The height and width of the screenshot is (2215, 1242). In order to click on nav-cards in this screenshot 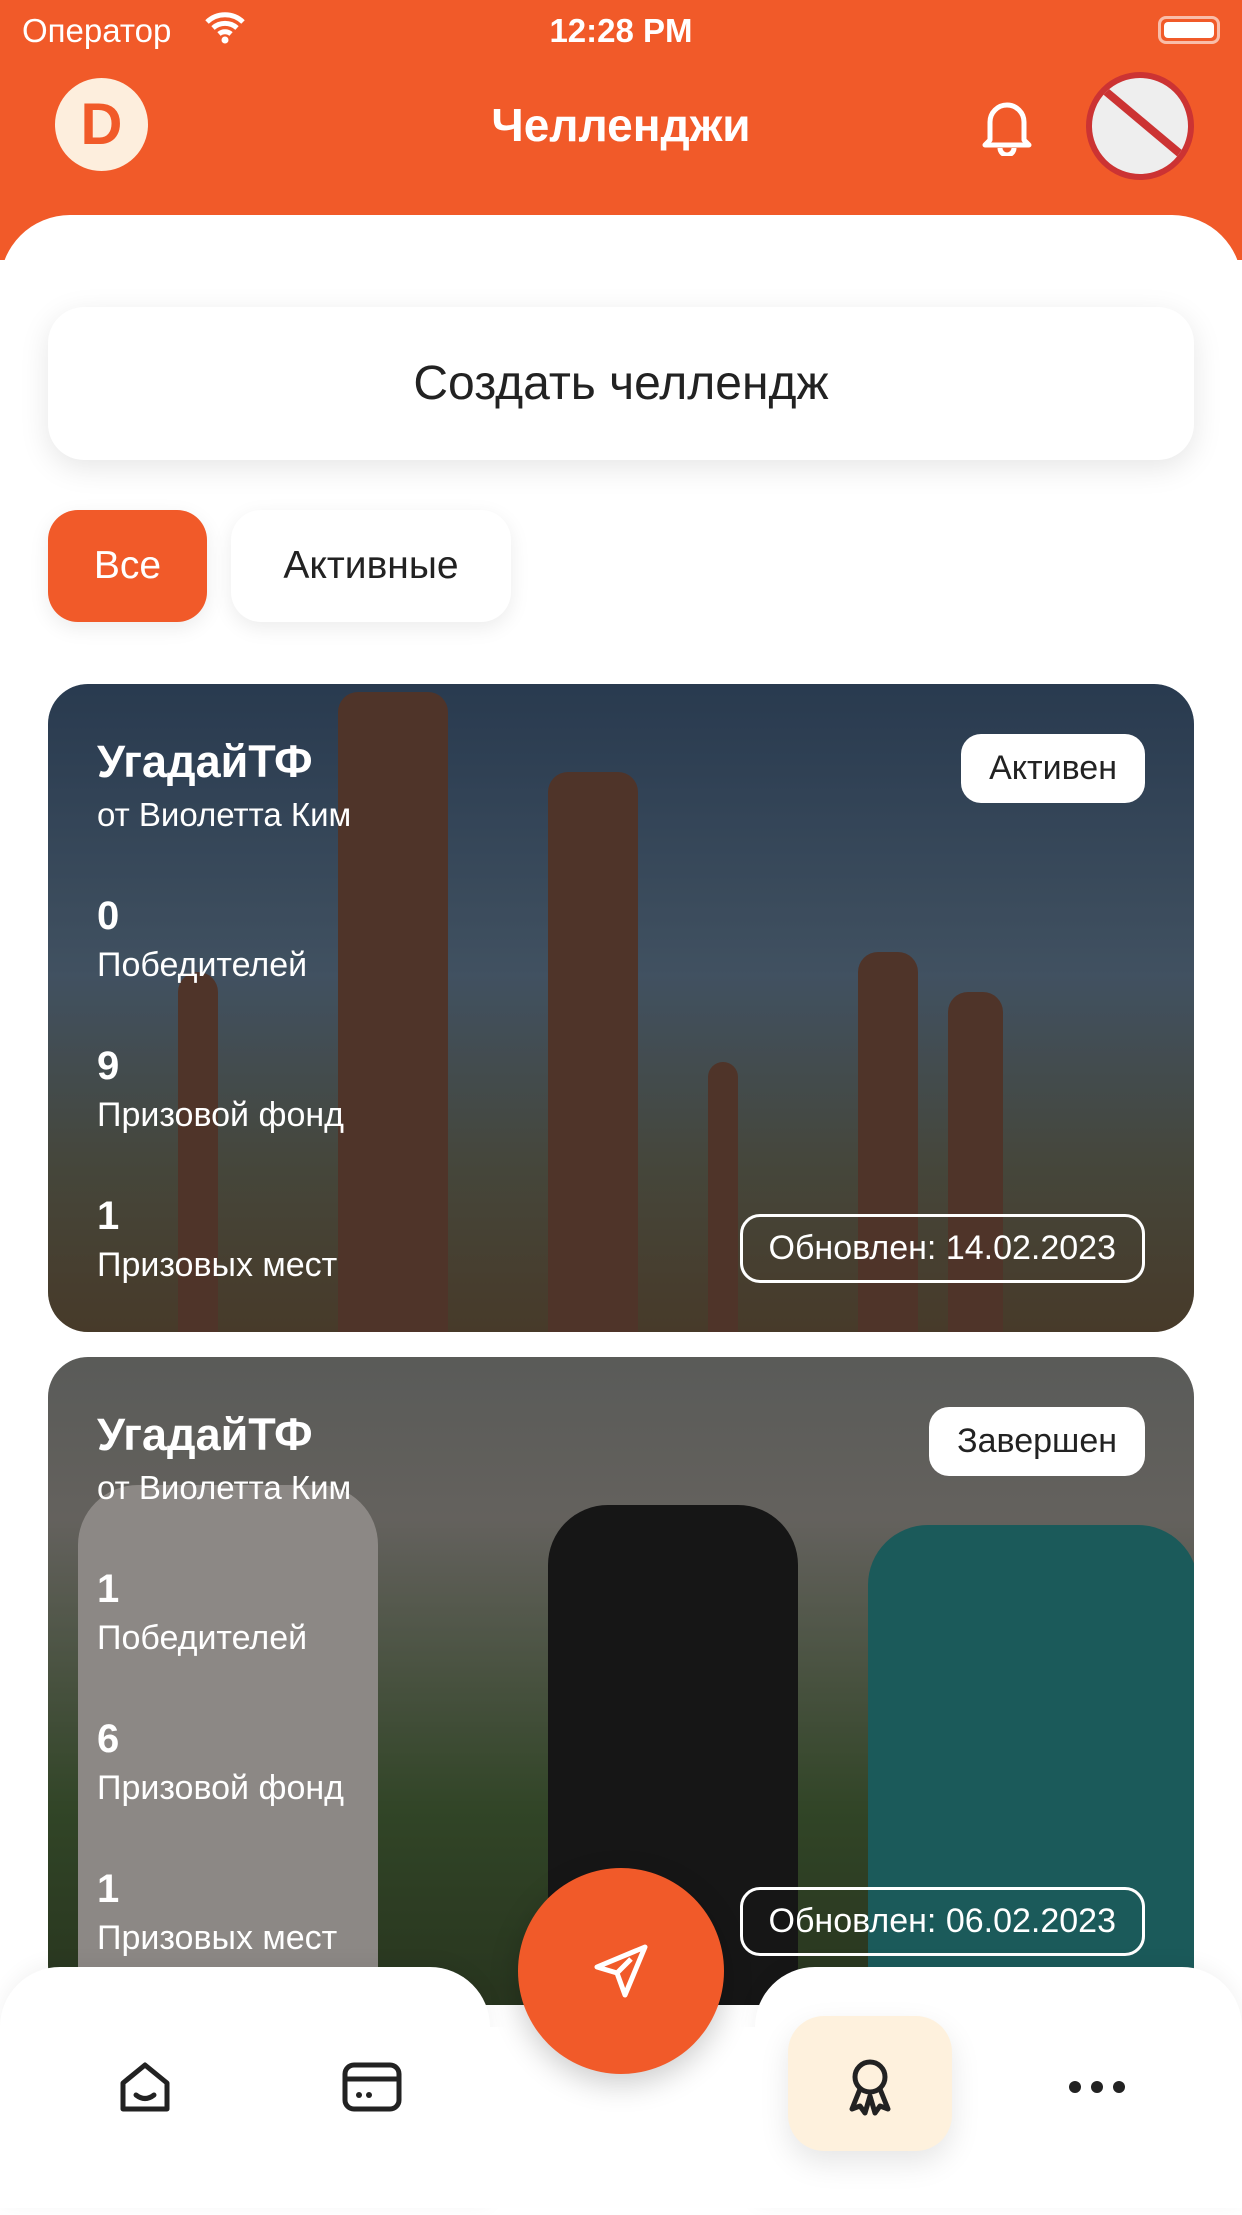, I will do `click(372, 2087)`.